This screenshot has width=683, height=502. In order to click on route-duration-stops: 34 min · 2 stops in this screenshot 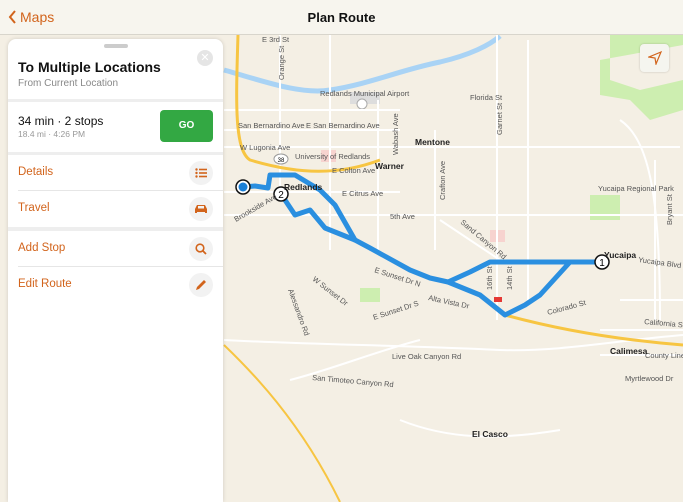, I will do `click(61, 121)`.